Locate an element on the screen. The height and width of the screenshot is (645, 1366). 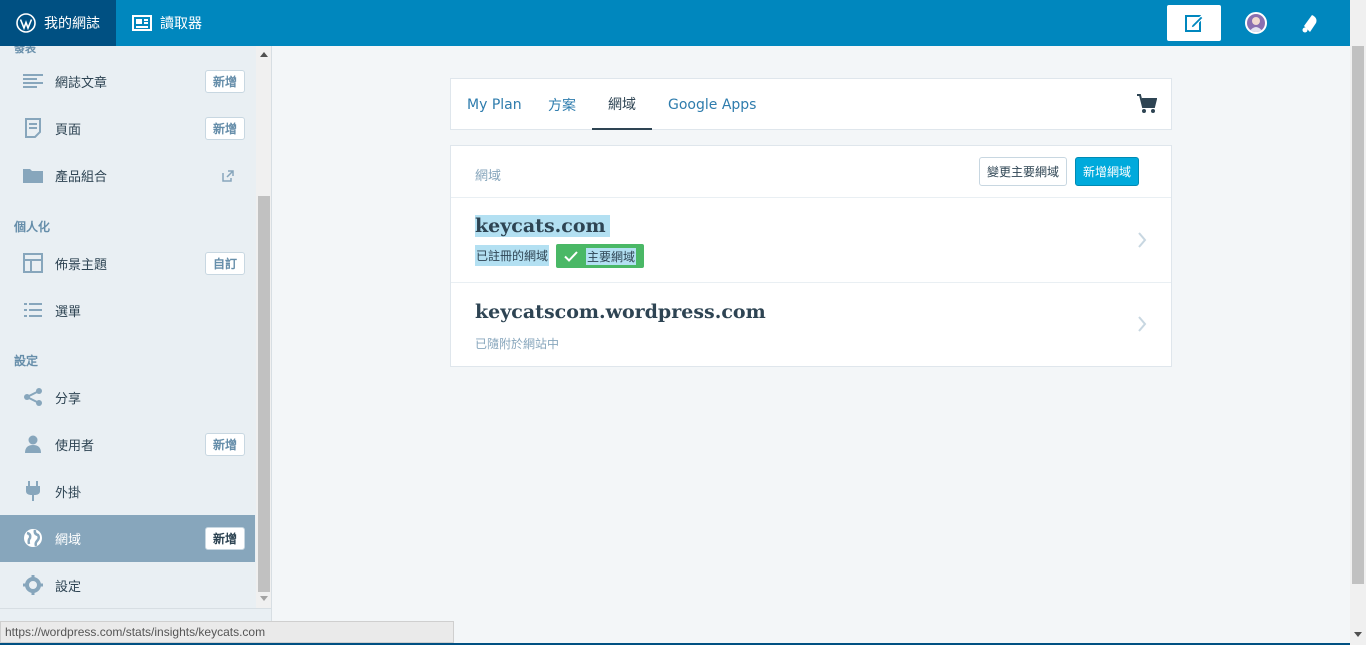
sidebar-item-label: 佈景主題 is located at coordinates (81, 265).